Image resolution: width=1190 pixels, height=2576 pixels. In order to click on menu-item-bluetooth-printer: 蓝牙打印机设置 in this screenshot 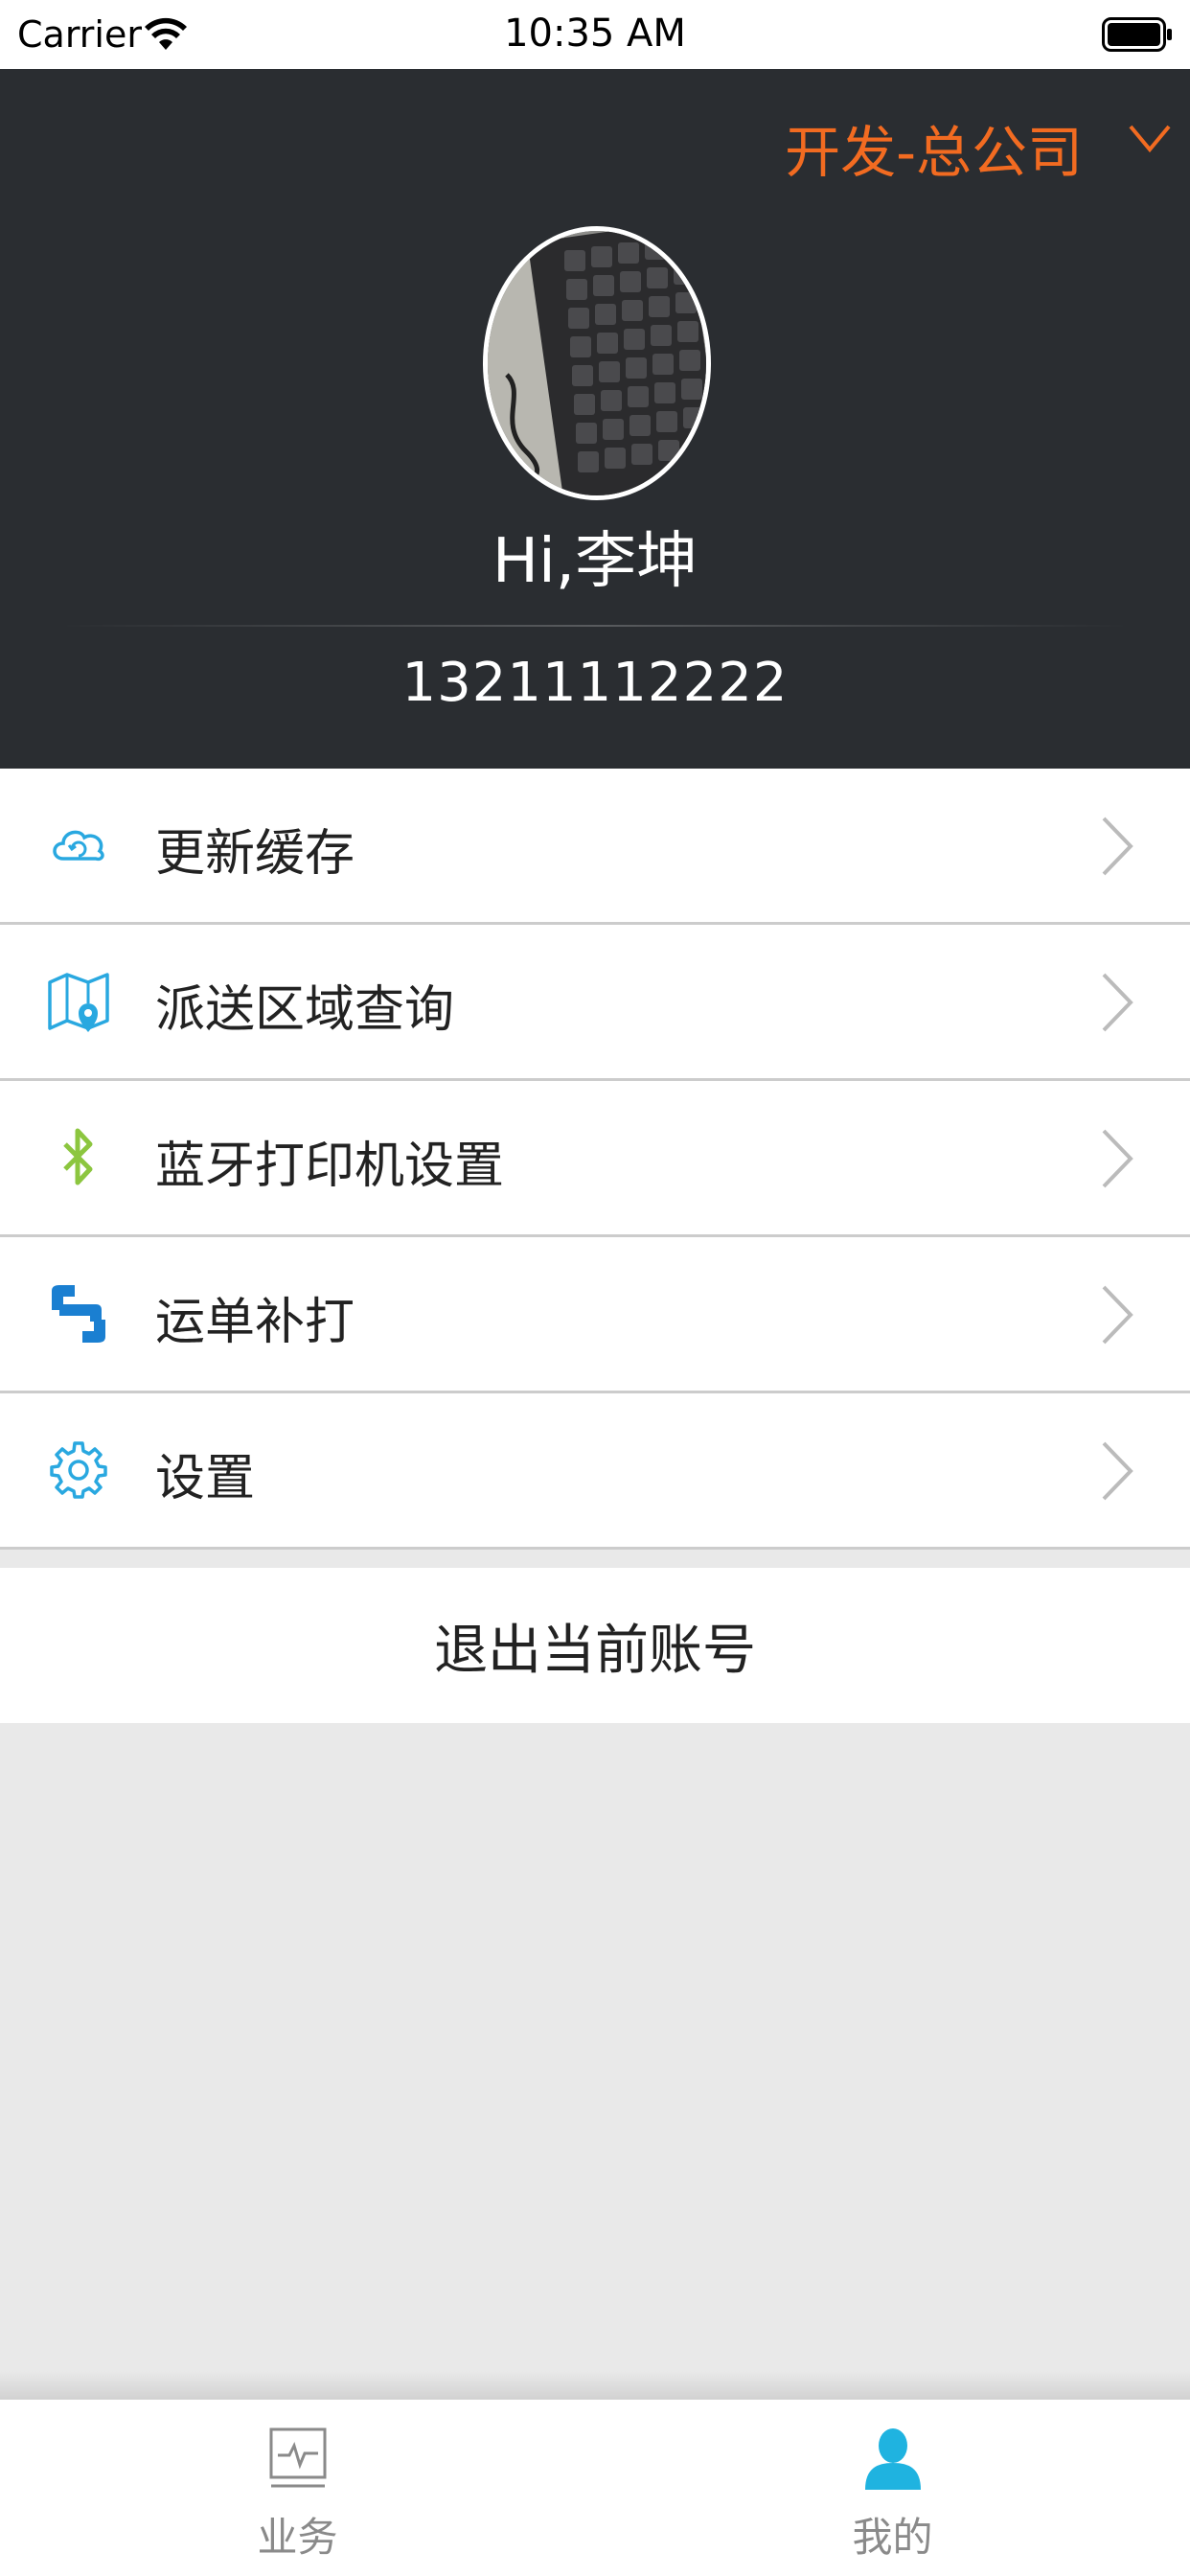, I will do `click(595, 1159)`.